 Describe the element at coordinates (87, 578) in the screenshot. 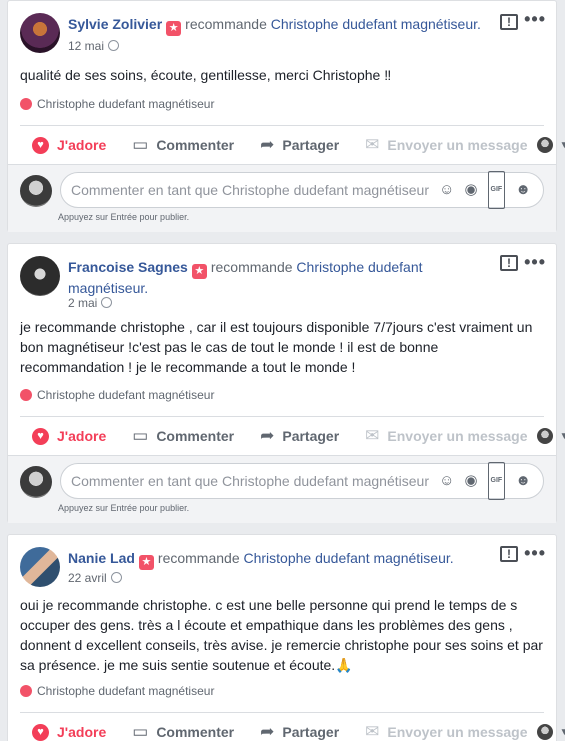

I see `post-date: 22 avril` at that location.